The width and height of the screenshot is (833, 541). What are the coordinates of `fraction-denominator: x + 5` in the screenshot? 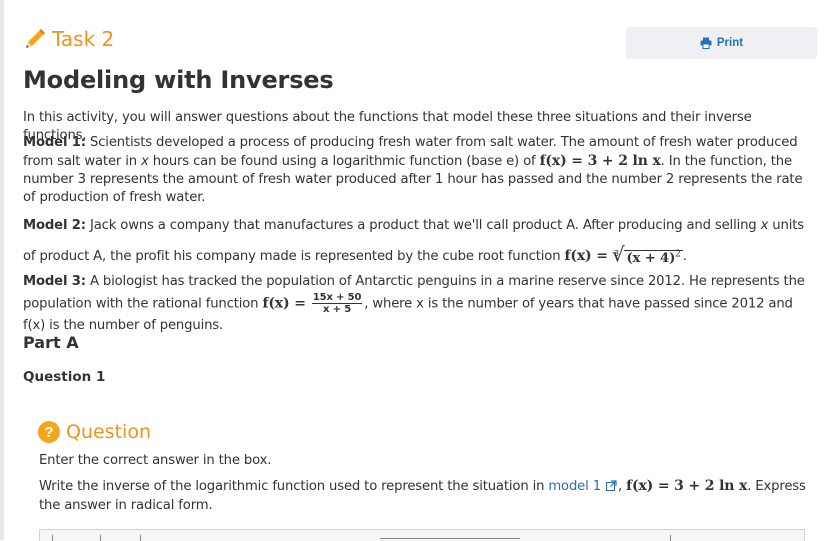 It's located at (337, 310).